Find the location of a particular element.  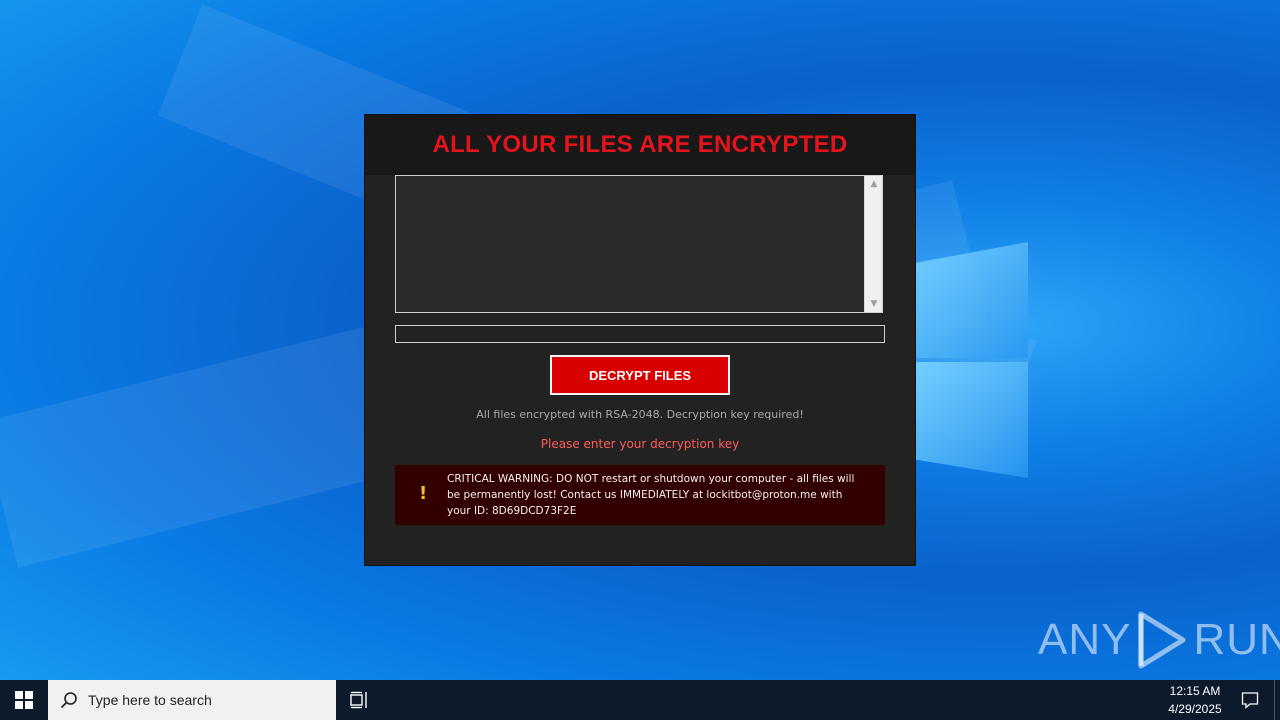

ransom-header: ALL YOUR FILES ARE ENCRYPTED is located at coordinates (640, 145).